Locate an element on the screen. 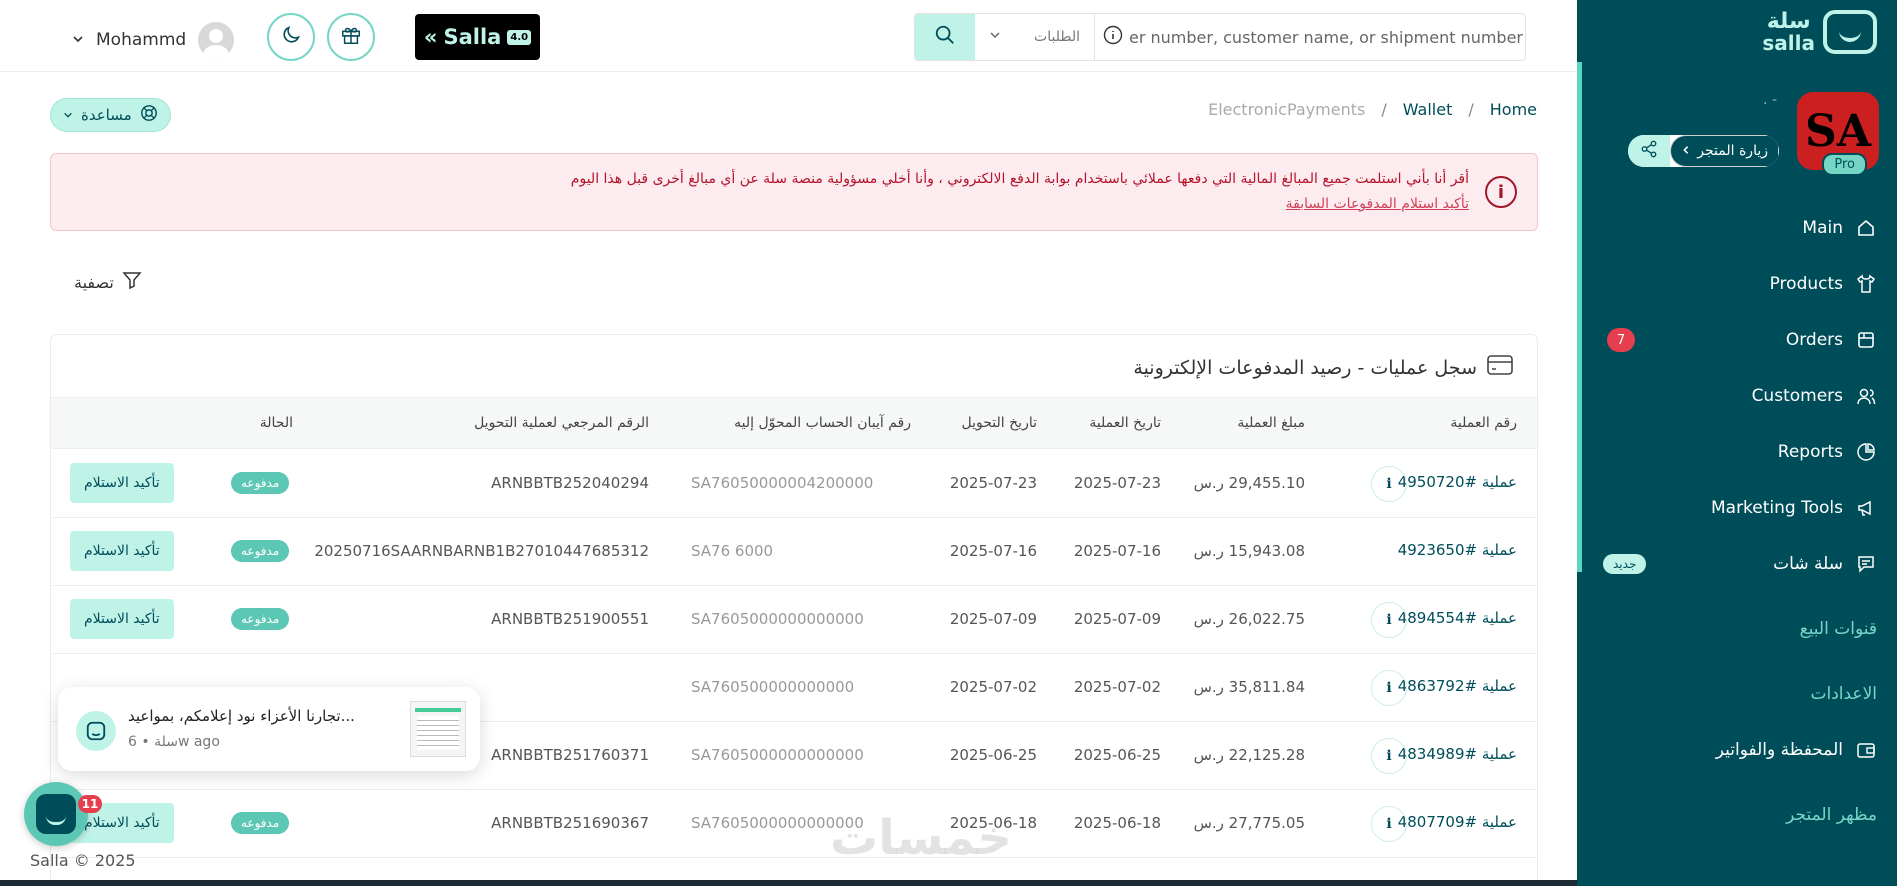 The width and height of the screenshot is (1897, 886). sidebar-item-orders: Orders 7 is located at coordinates (1737, 340).